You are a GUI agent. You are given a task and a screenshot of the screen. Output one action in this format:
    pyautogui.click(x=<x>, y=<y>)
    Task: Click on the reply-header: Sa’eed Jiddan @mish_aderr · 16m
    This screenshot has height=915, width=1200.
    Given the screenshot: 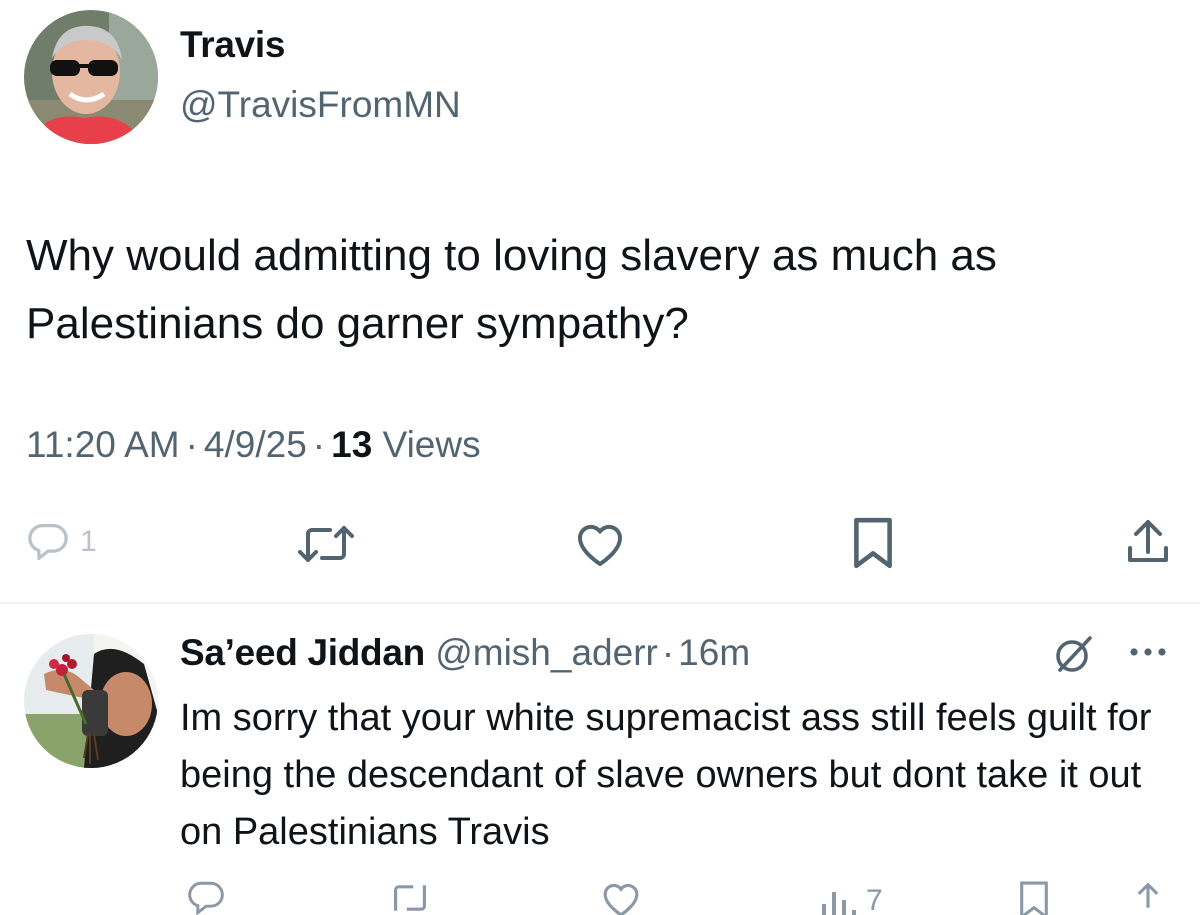 What is the action you would take?
    pyautogui.click(x=465, y=653)
    